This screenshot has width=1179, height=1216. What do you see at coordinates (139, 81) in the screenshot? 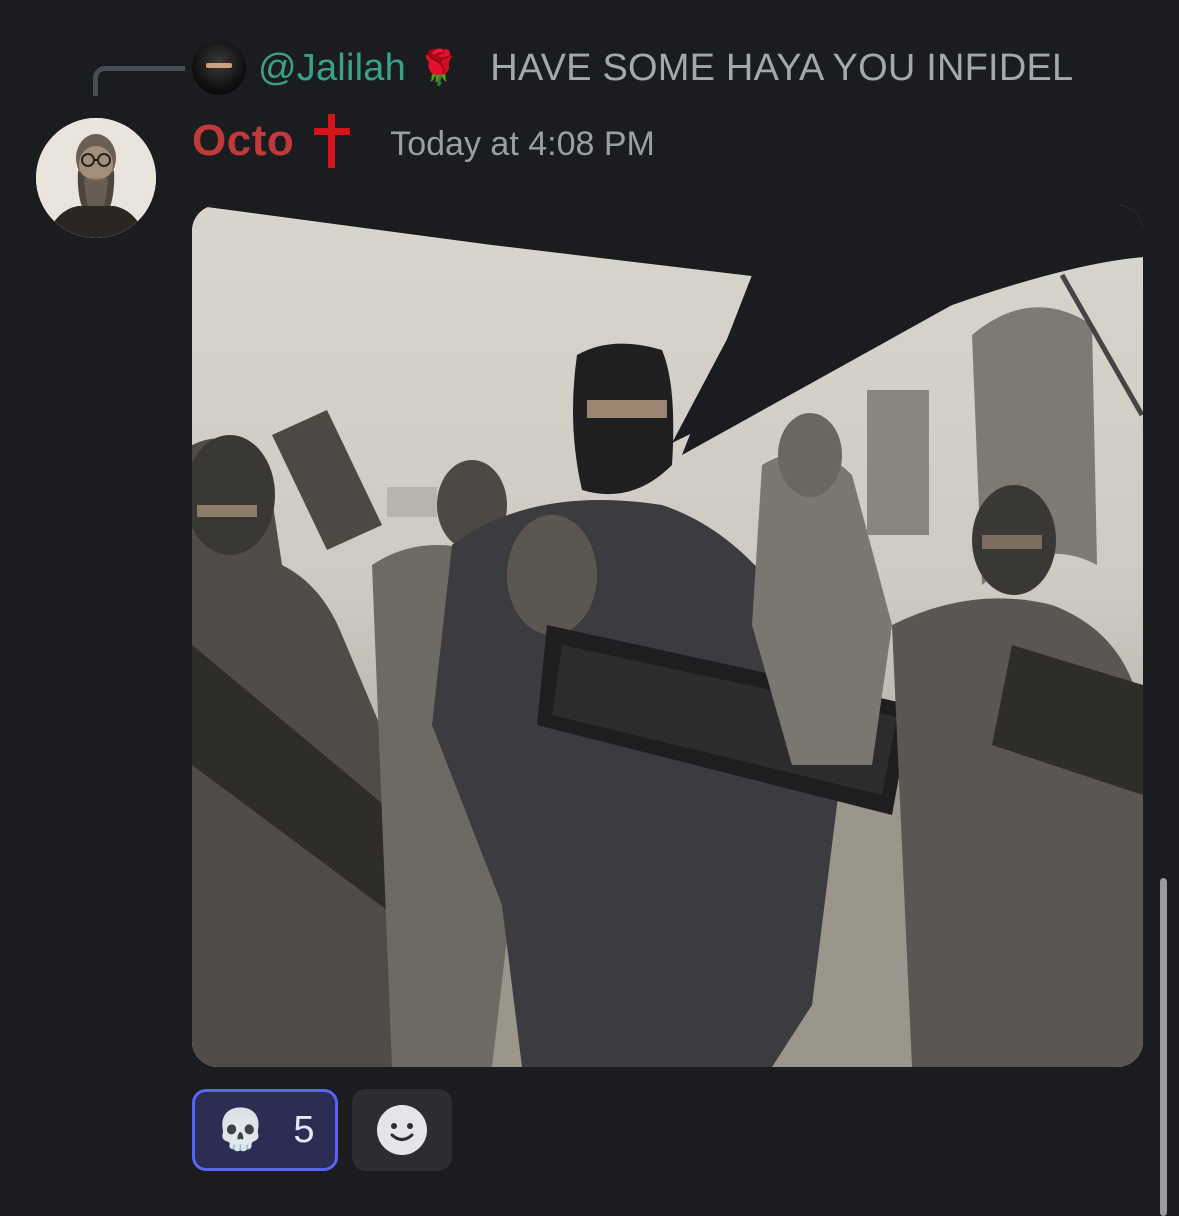
I see `reply-connector` at bounding box center [139, 81].